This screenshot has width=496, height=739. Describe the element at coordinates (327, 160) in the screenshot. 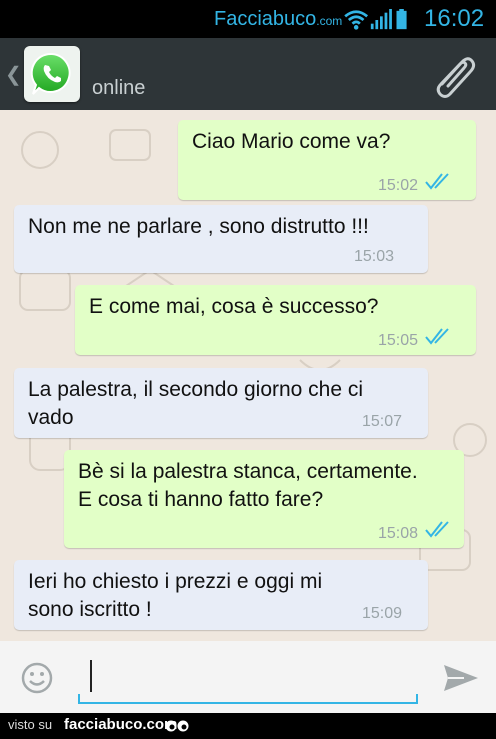

I see `message-bubble-outgoing: Ciao Mario come va? 15:02` at that location.